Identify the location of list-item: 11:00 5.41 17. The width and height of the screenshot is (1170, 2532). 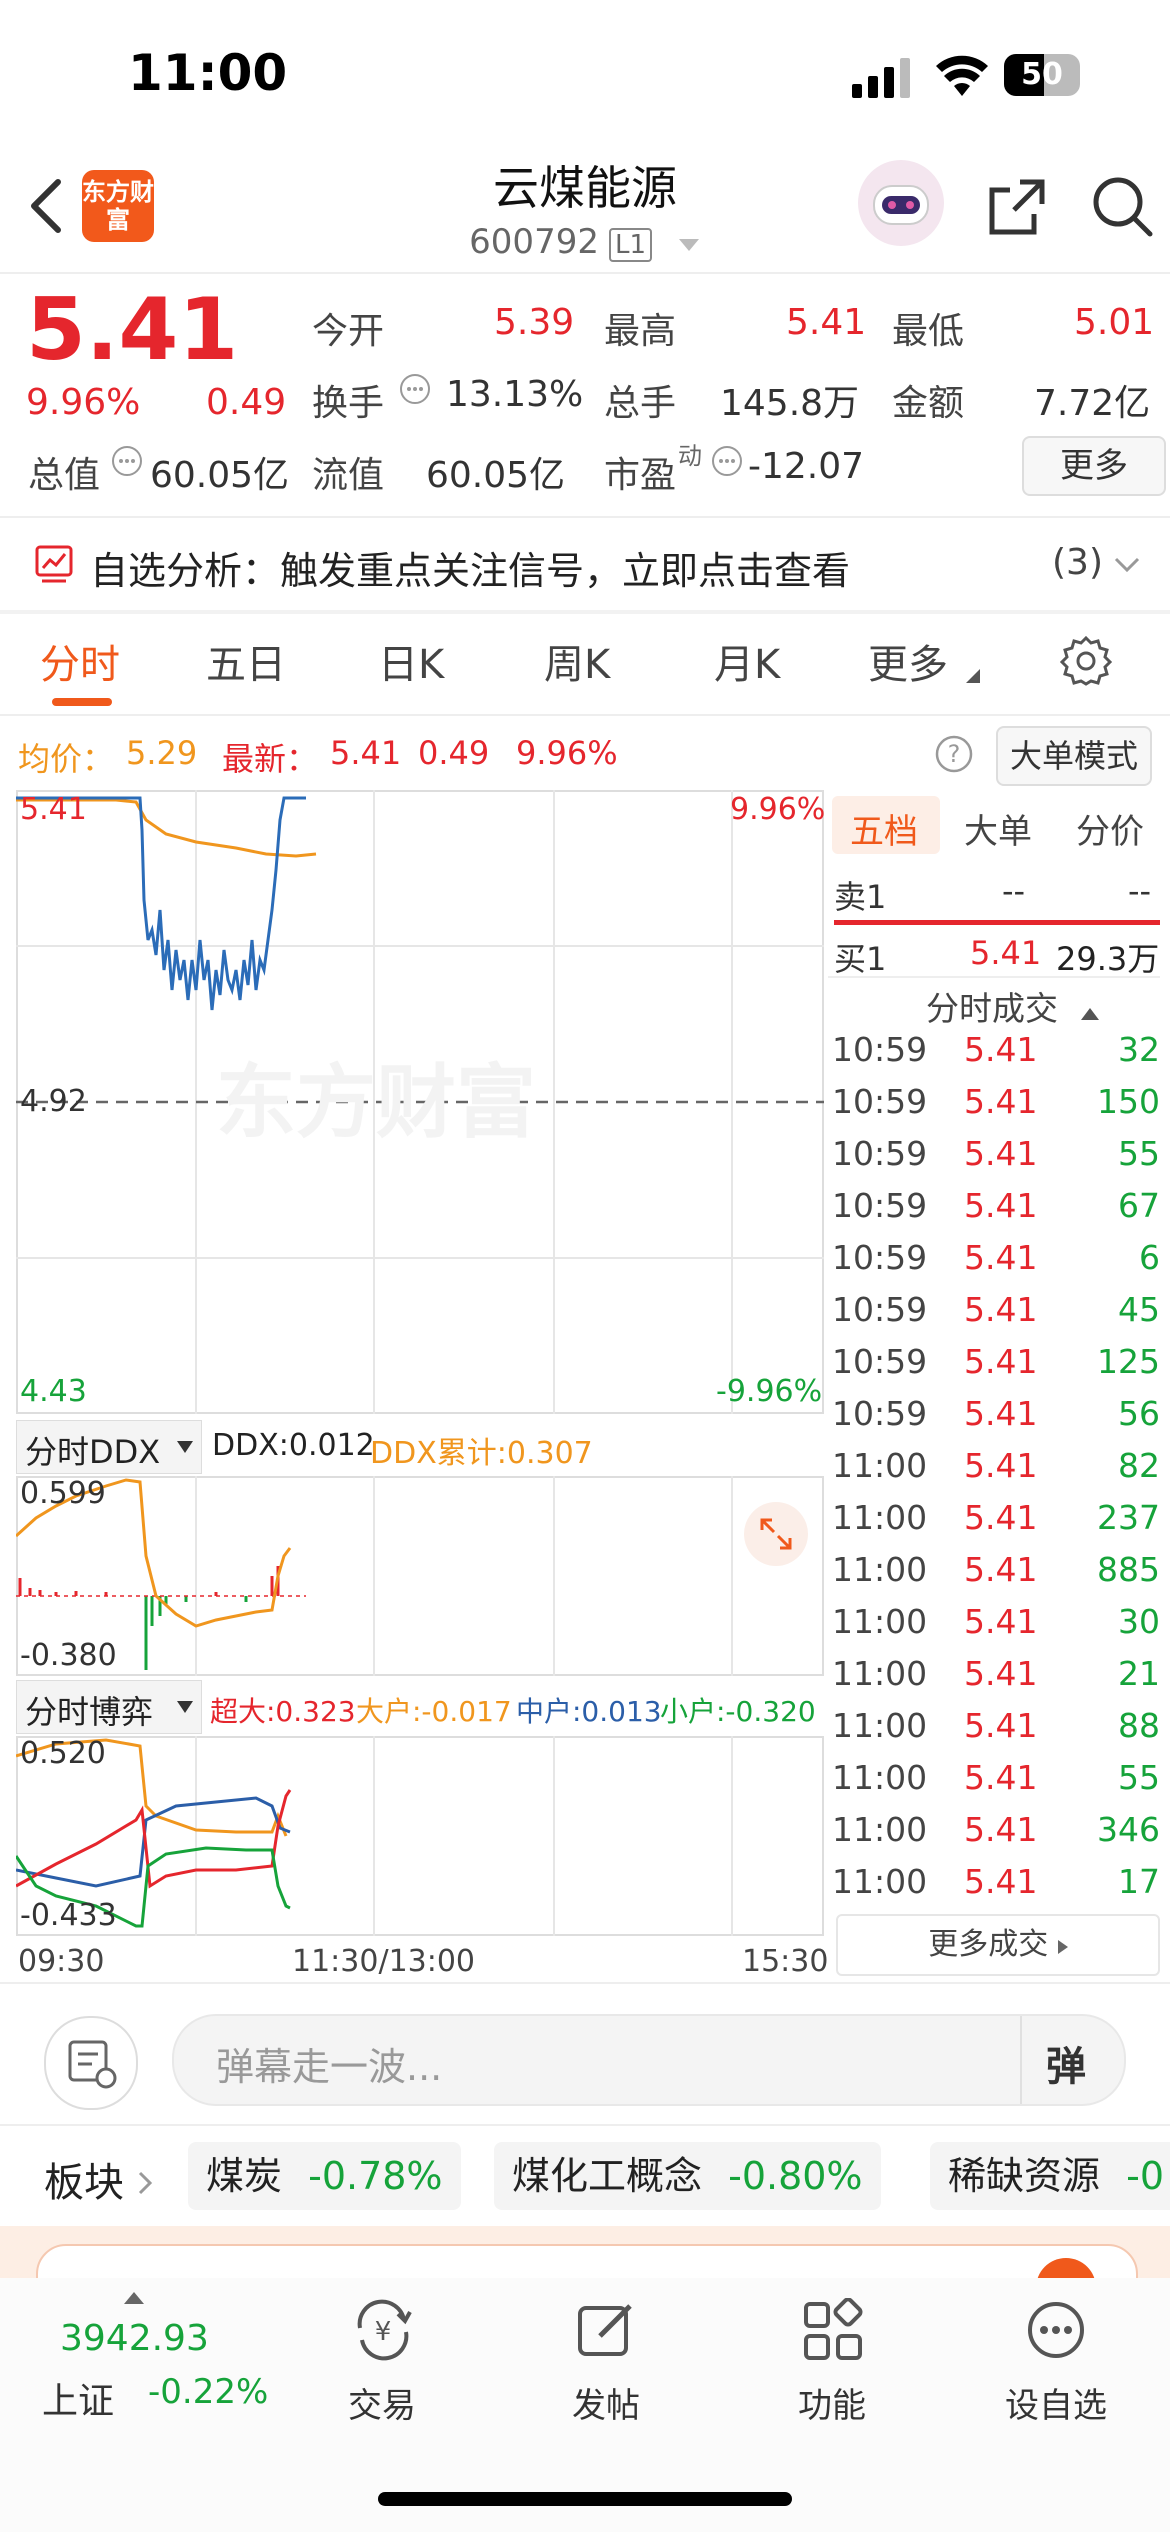
(996, 1881).